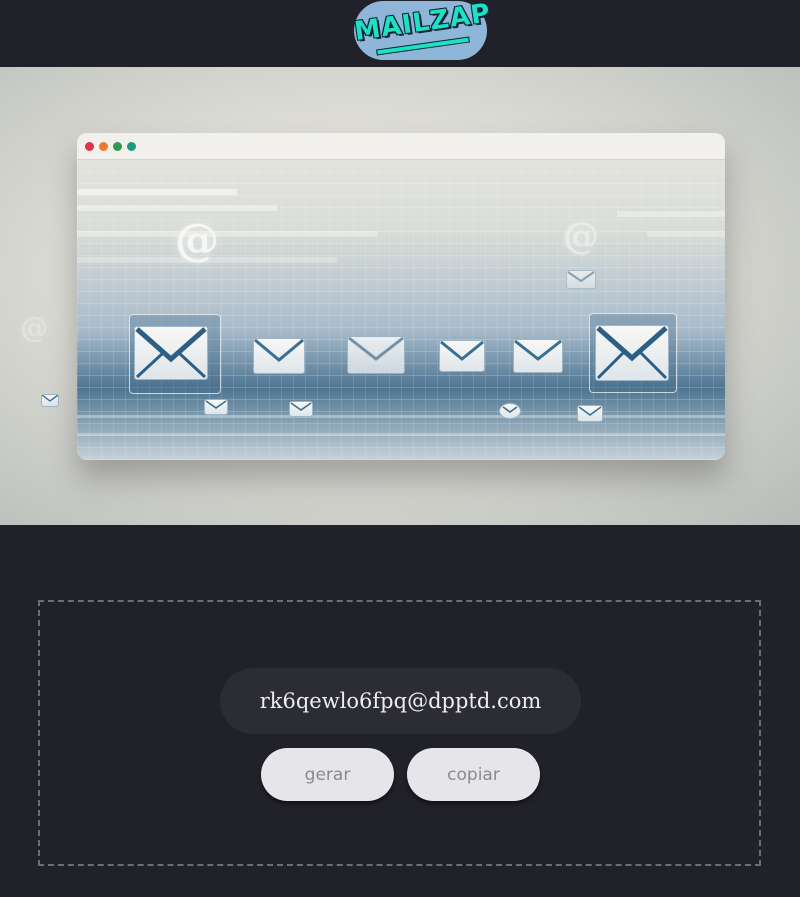 Image resolution: width=800 pixels, height=897 pixels. Describe the element at coordinates (473, 774) in the screenshot. I see `copy-button: copiar` at that location.